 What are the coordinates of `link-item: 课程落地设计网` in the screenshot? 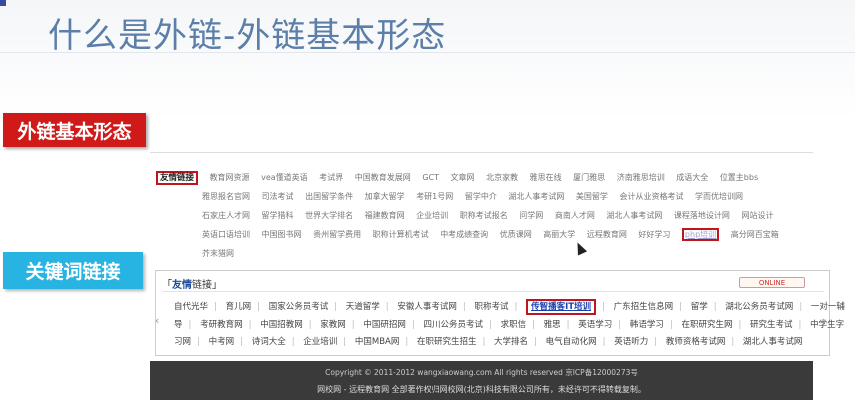 It's located at (702, 215).